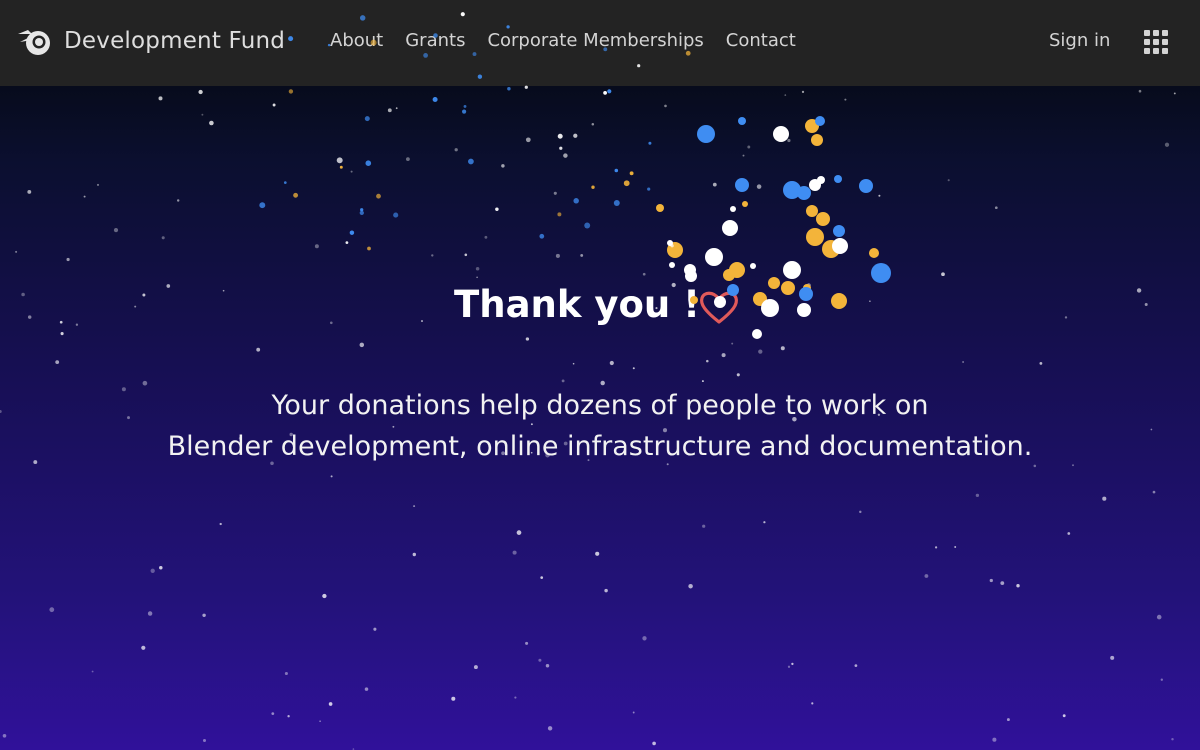 Image resolution: width=1200 pixels, height=750 pixels. What do you see at coordinates (761, 40) in the screenshot?
I see `nav-contact: Contact` at bounding box center [761, 40].